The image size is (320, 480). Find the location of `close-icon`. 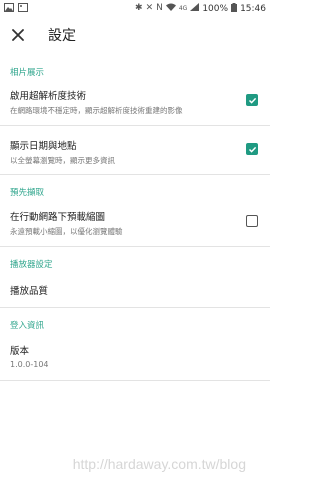

close-icon is located at coordinates (18, 35).